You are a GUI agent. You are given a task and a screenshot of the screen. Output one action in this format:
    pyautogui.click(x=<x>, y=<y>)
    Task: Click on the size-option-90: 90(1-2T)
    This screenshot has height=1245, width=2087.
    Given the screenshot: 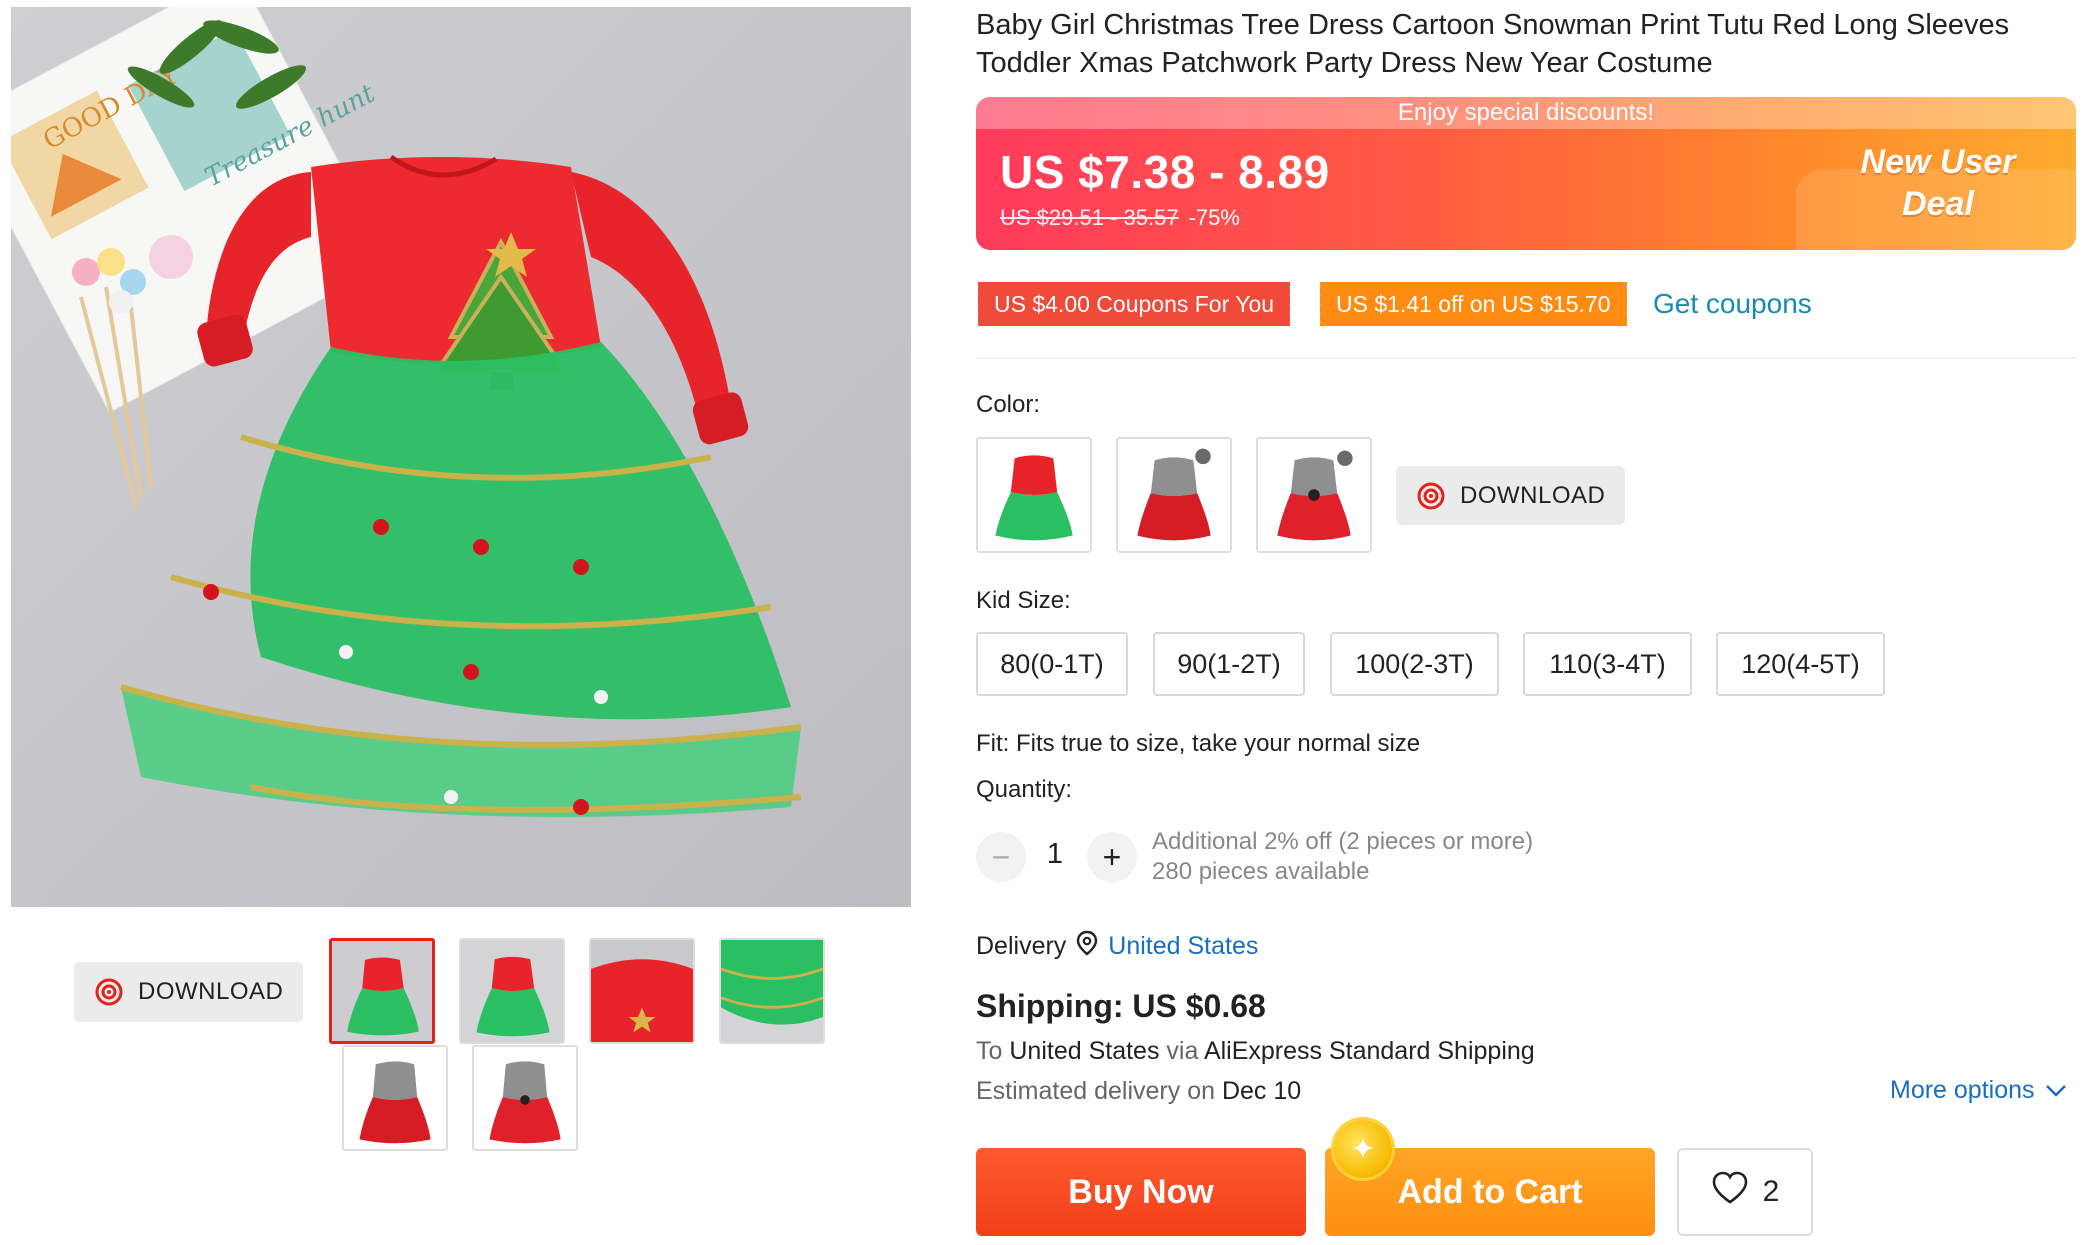 What is the action you would take?
    pyautogui.click(x=1229, y=664)
    